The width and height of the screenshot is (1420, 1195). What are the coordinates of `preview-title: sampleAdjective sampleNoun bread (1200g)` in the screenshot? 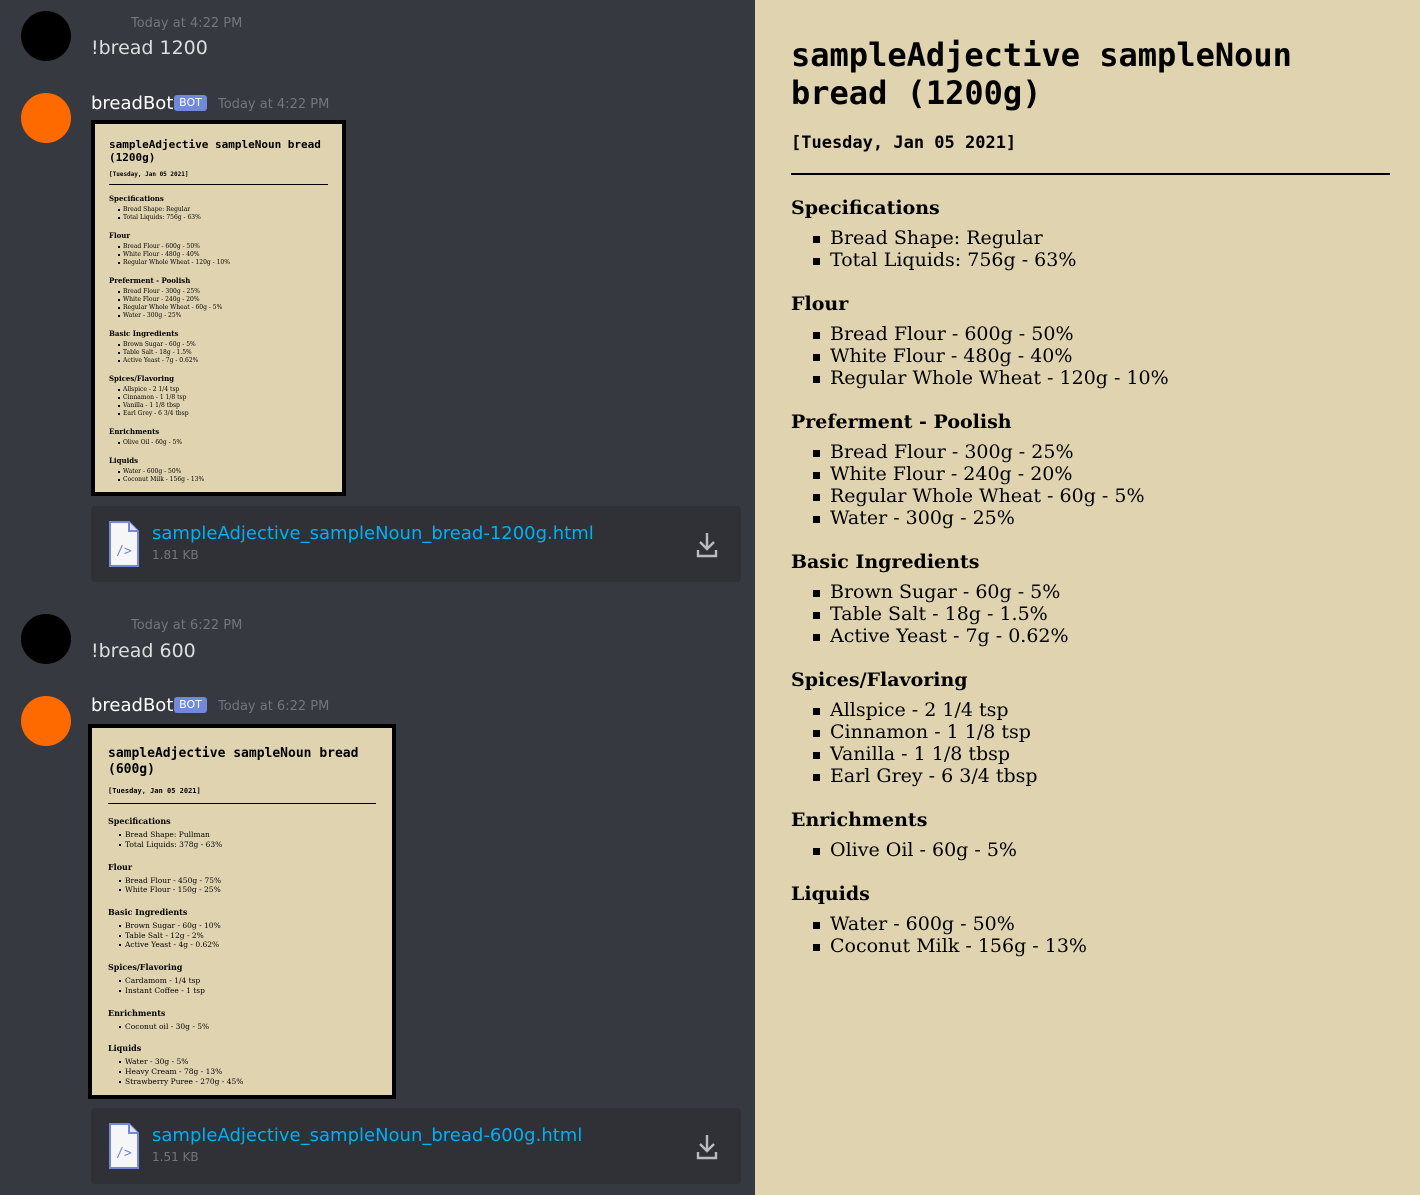 It's located at (215, 151).